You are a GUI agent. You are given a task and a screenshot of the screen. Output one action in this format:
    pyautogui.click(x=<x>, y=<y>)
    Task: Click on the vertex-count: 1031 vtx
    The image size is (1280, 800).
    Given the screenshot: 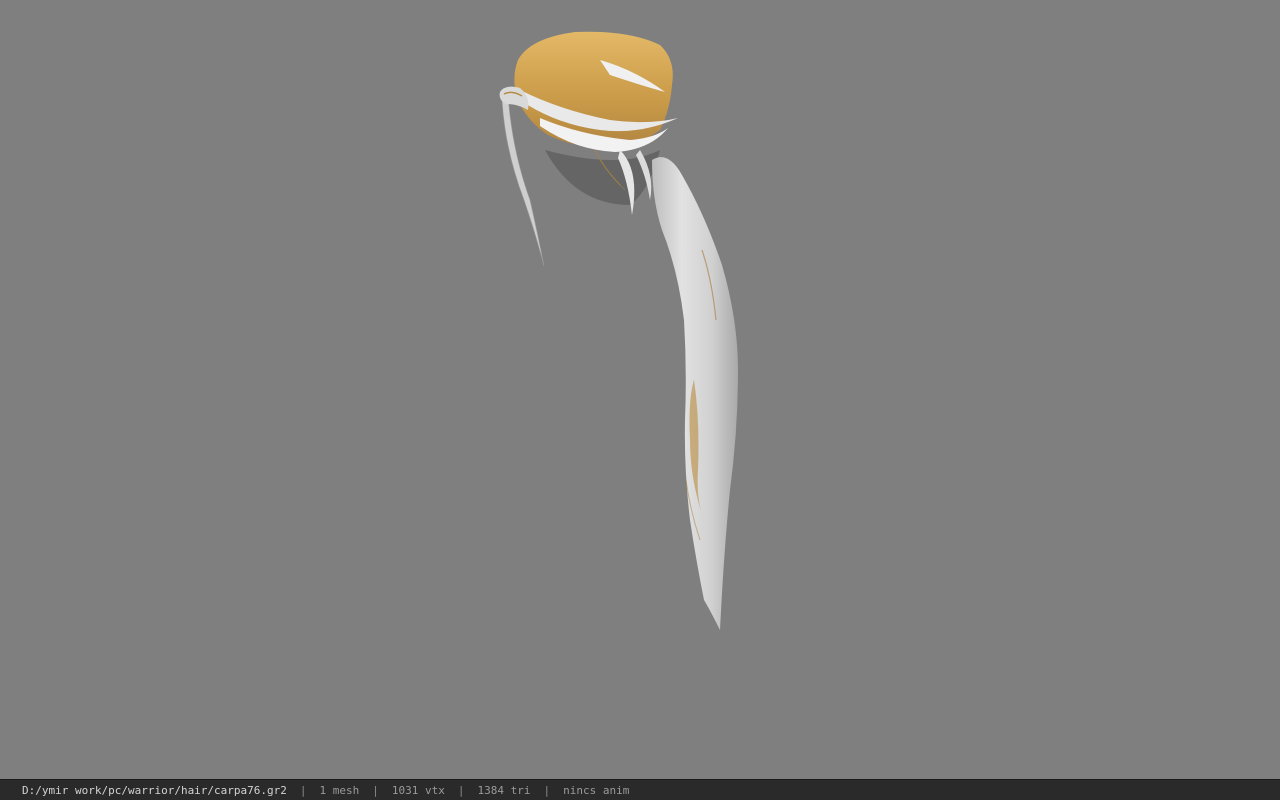 What is the action you would take?
    pyautogui.click(x=418, y=790)
    